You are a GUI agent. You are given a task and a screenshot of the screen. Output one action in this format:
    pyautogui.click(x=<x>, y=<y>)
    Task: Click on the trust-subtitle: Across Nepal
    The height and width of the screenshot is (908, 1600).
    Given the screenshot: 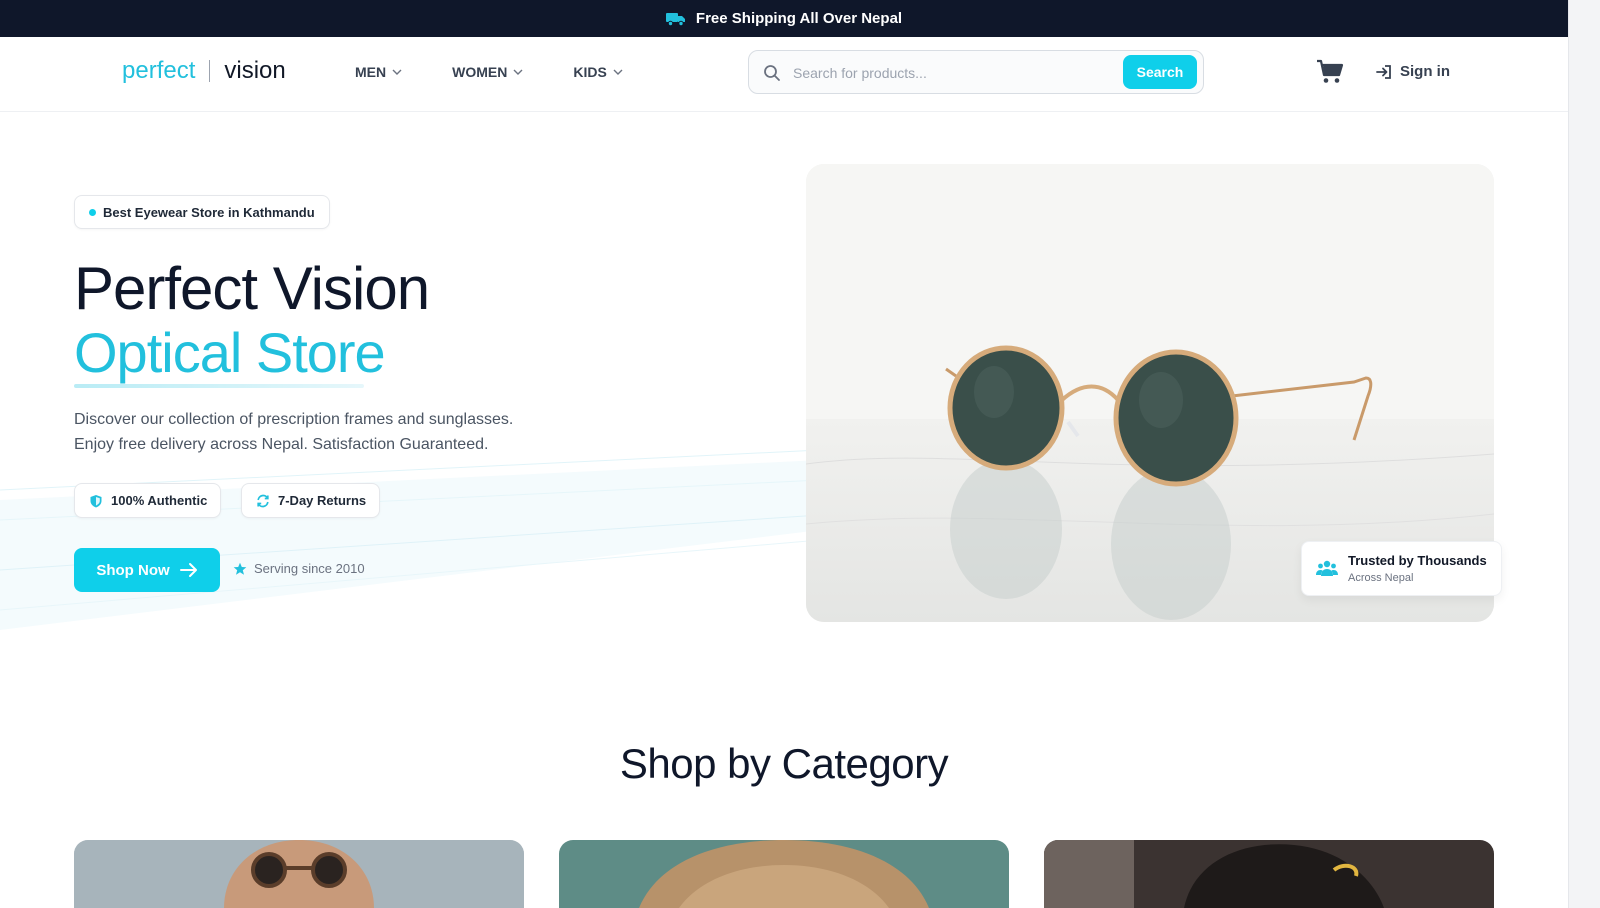 What is the action you would take?
    pyautogui.click(x=1381, y=578)
    